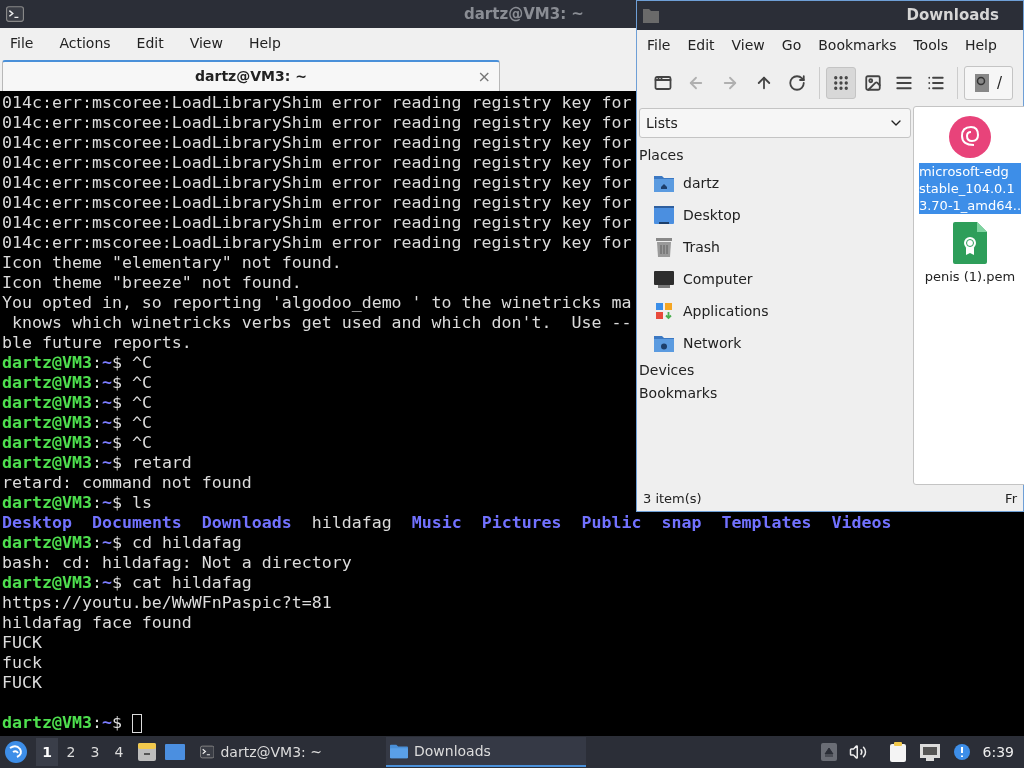 This screenshot has width=1024, height=768. I want to click on list-icon, so click(936, 83).